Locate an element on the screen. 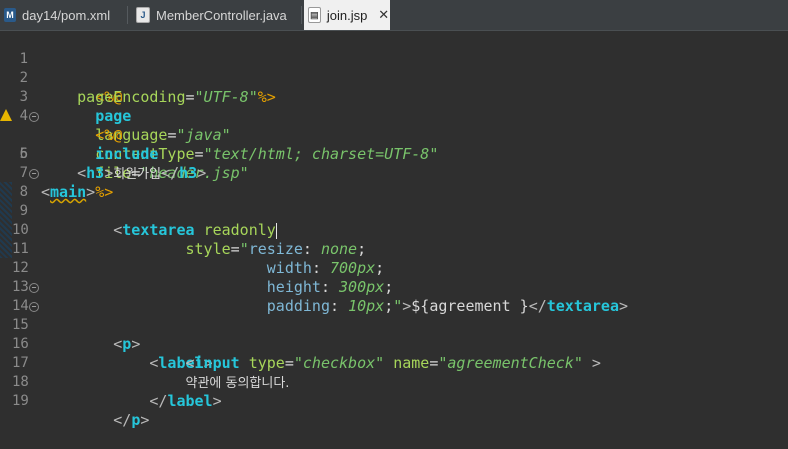  warning-icon is located at coordinates (6, 115).